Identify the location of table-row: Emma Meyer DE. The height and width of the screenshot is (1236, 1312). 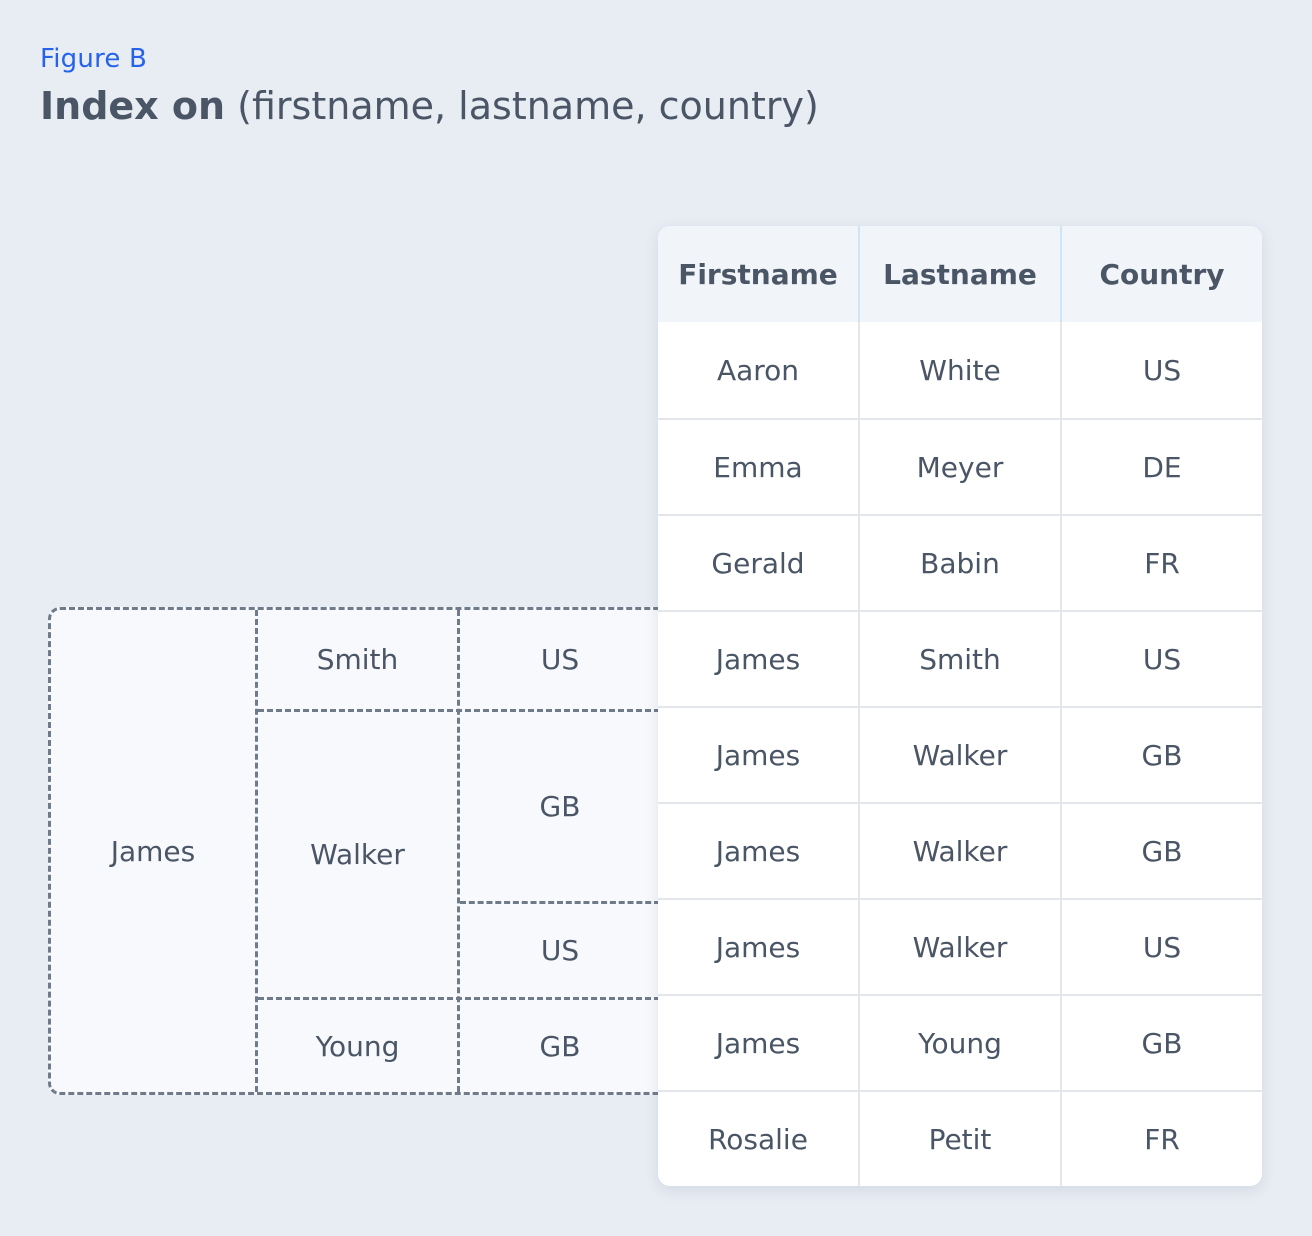
(960, 466).